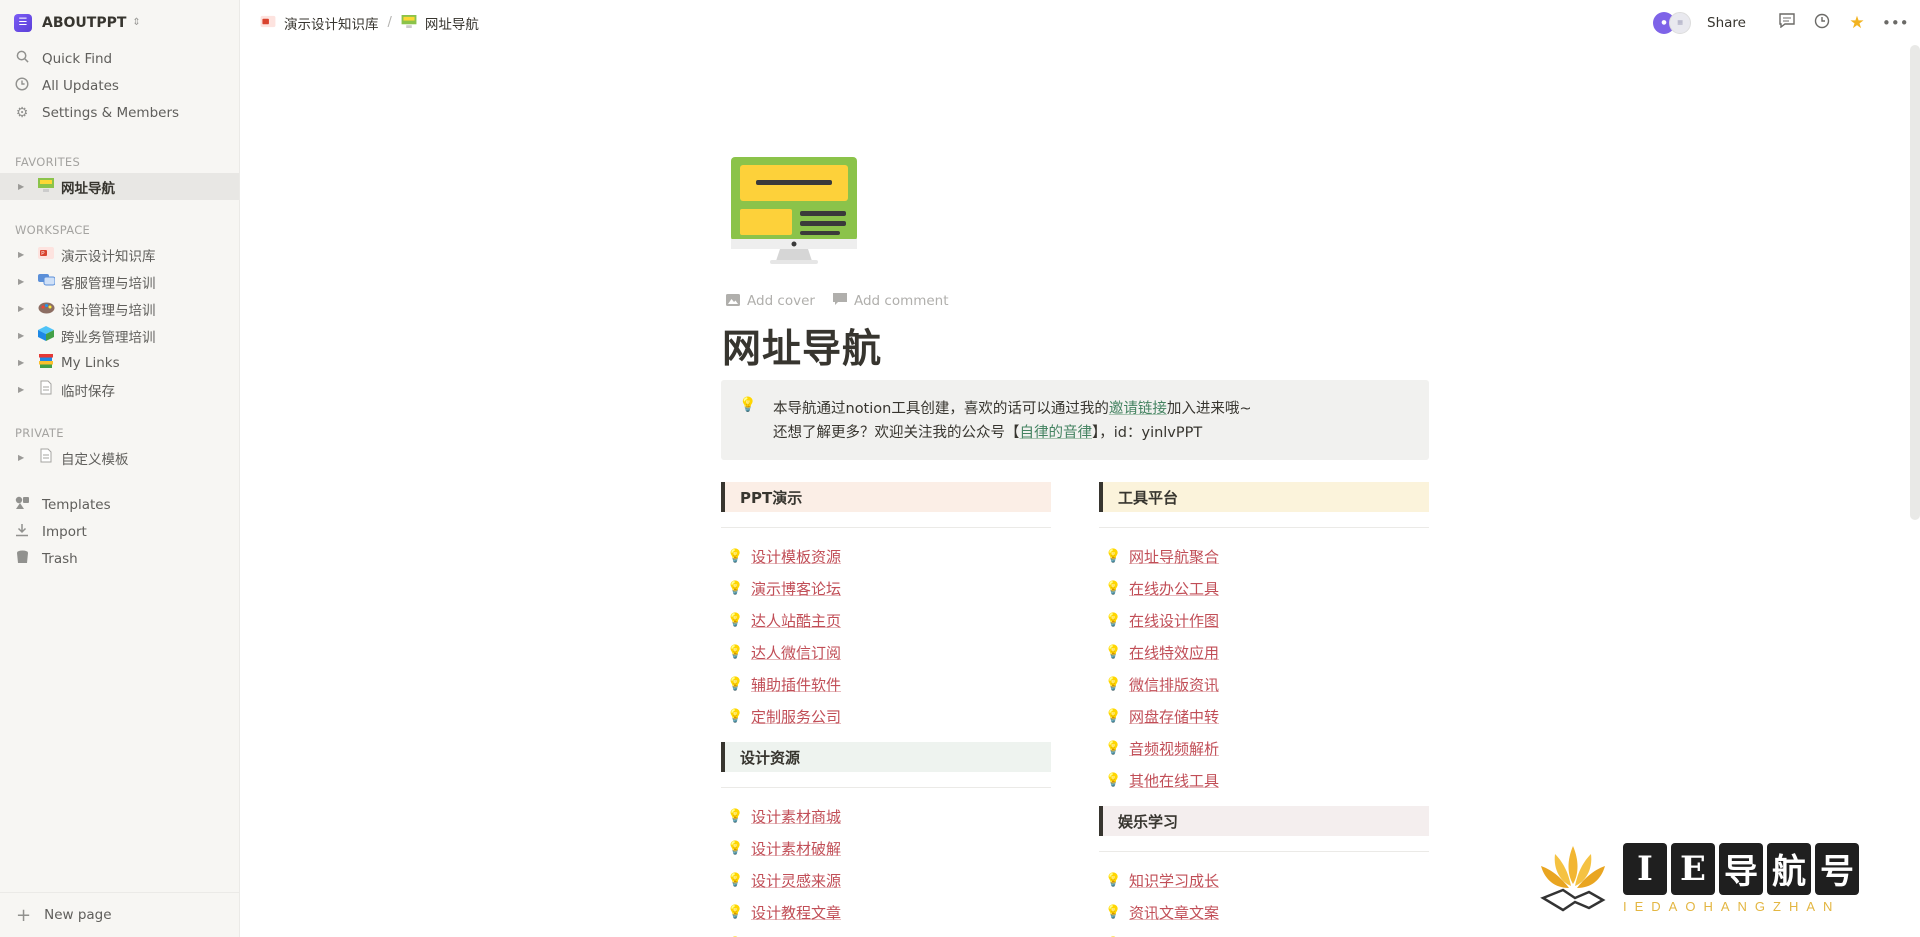 The image size is (1920, 937). I want to click on add-cover-button: Add cover, so click(770, 301).